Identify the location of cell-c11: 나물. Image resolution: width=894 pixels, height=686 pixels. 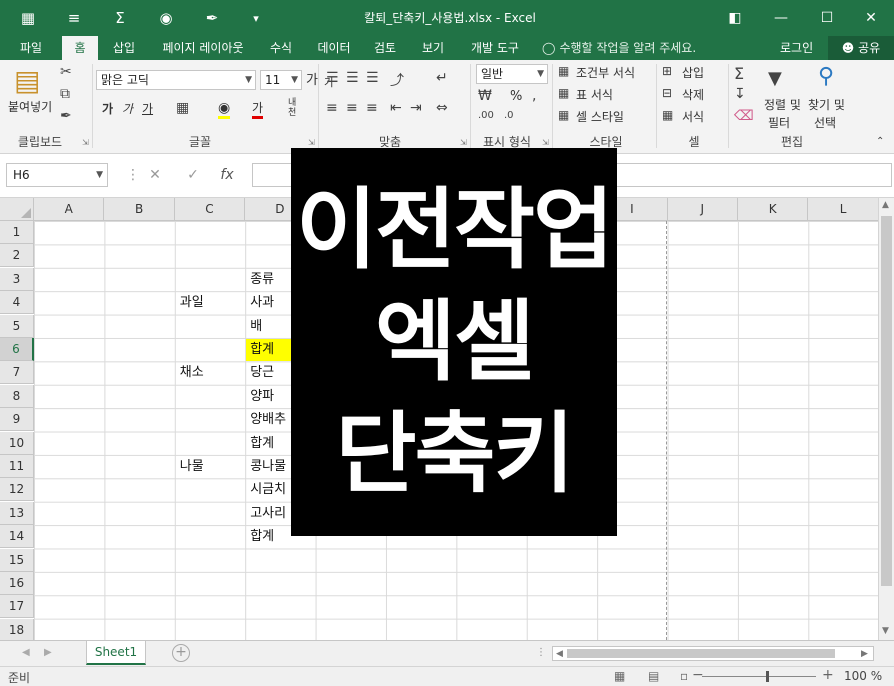
(210, 467).